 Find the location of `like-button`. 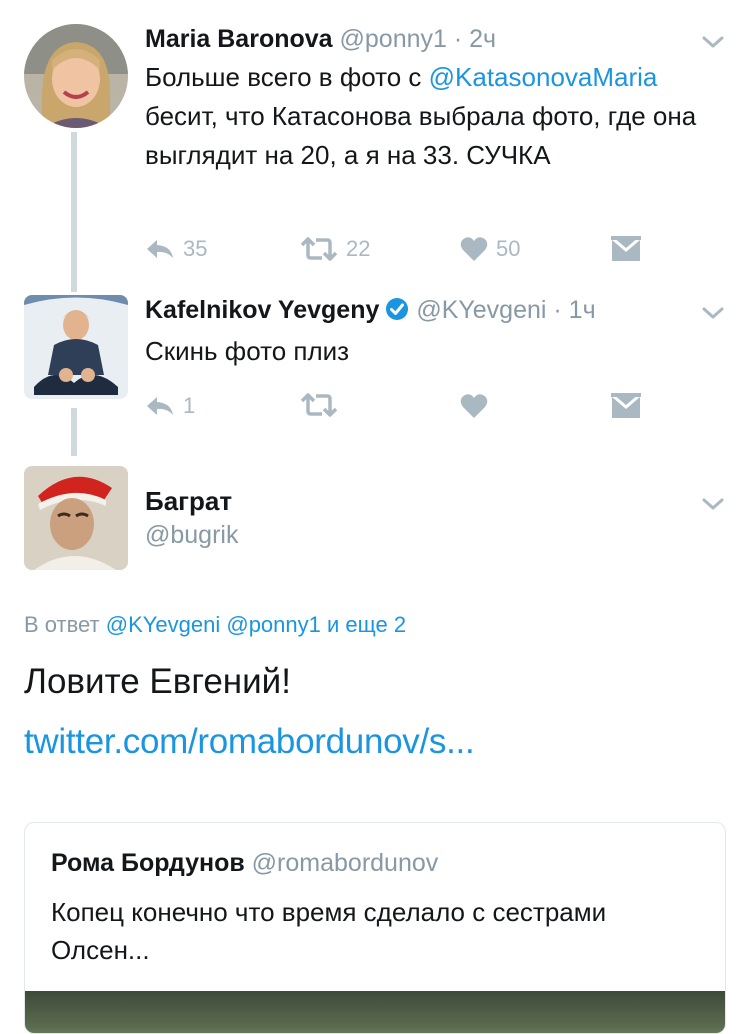

like-button is located at coordinates (474, 406).